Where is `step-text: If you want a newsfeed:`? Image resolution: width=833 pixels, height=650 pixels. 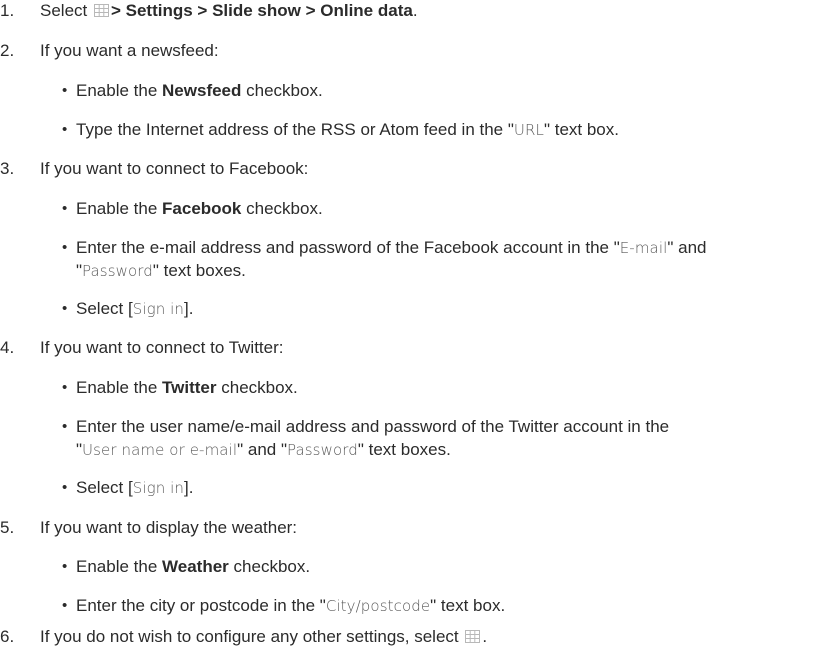
step-text: If you want a newsfeed: is located at coordinates (129, 50).